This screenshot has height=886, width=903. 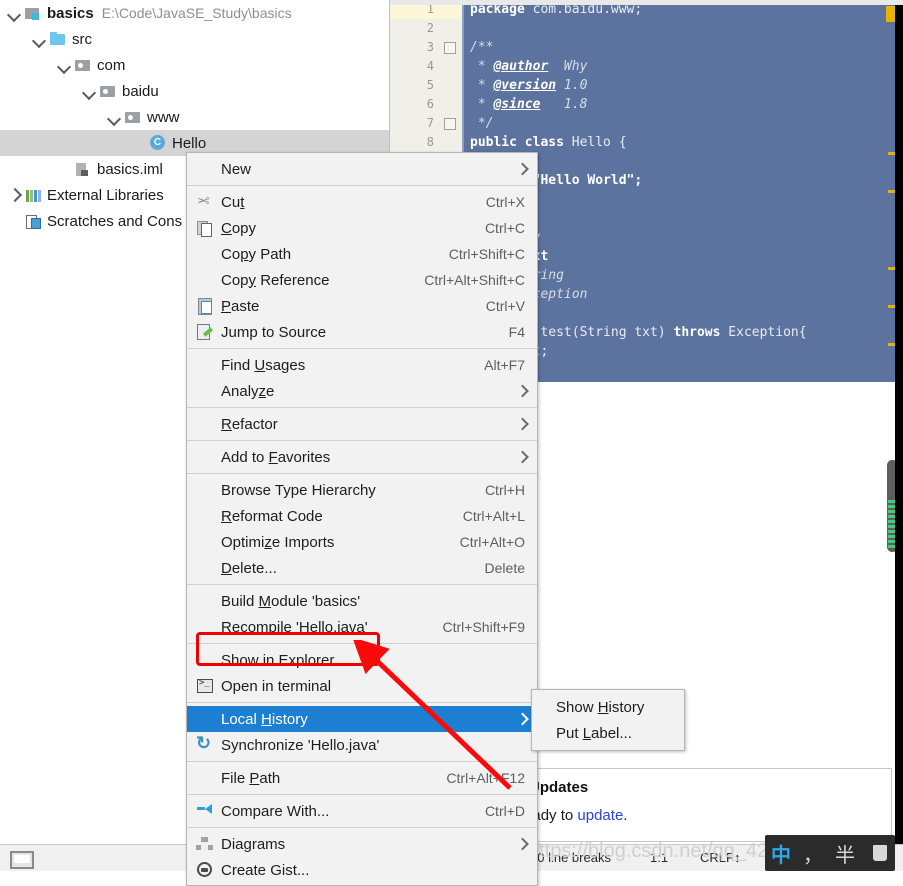 What do you see at coordinates (587, 180) in the screenshot?
I see `code-token: "Hello World";` at bounding box center [587, 180].